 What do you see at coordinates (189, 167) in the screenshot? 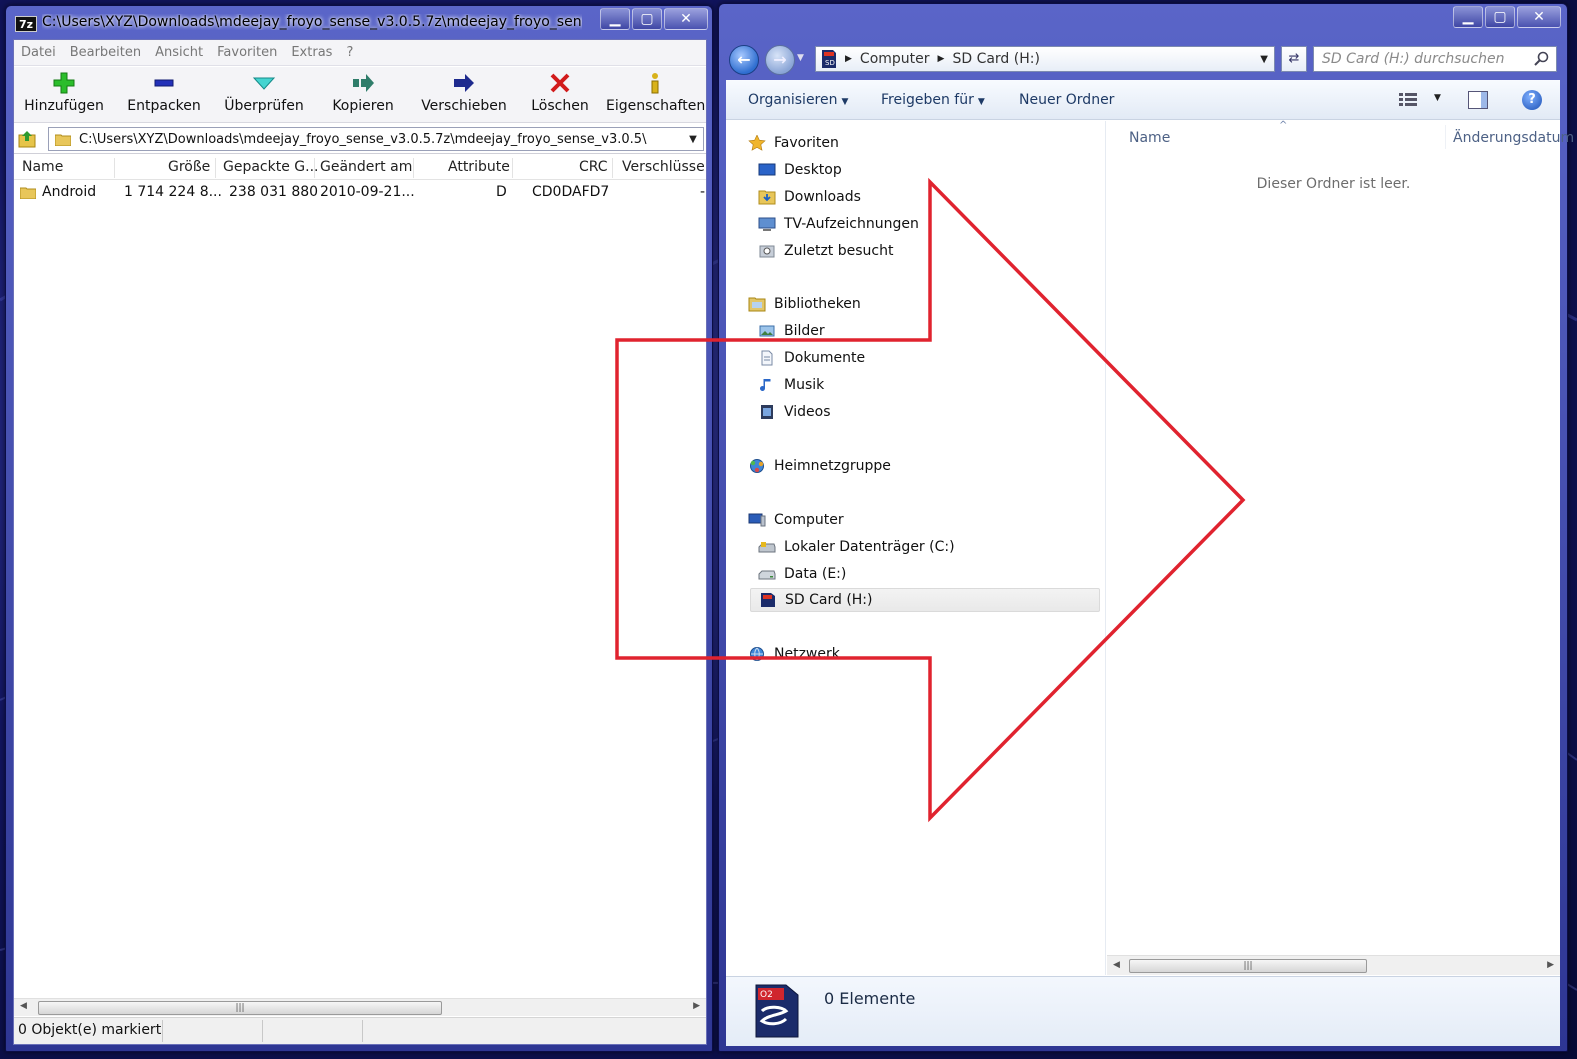
I see `column-size: Größe` at bounding box center [189, 167].